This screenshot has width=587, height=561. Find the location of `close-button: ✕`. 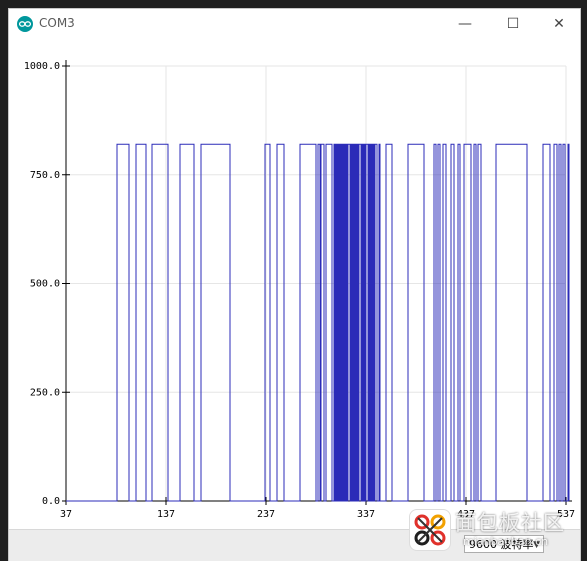

close-button: ✕ is located at coordinates (559, 24).